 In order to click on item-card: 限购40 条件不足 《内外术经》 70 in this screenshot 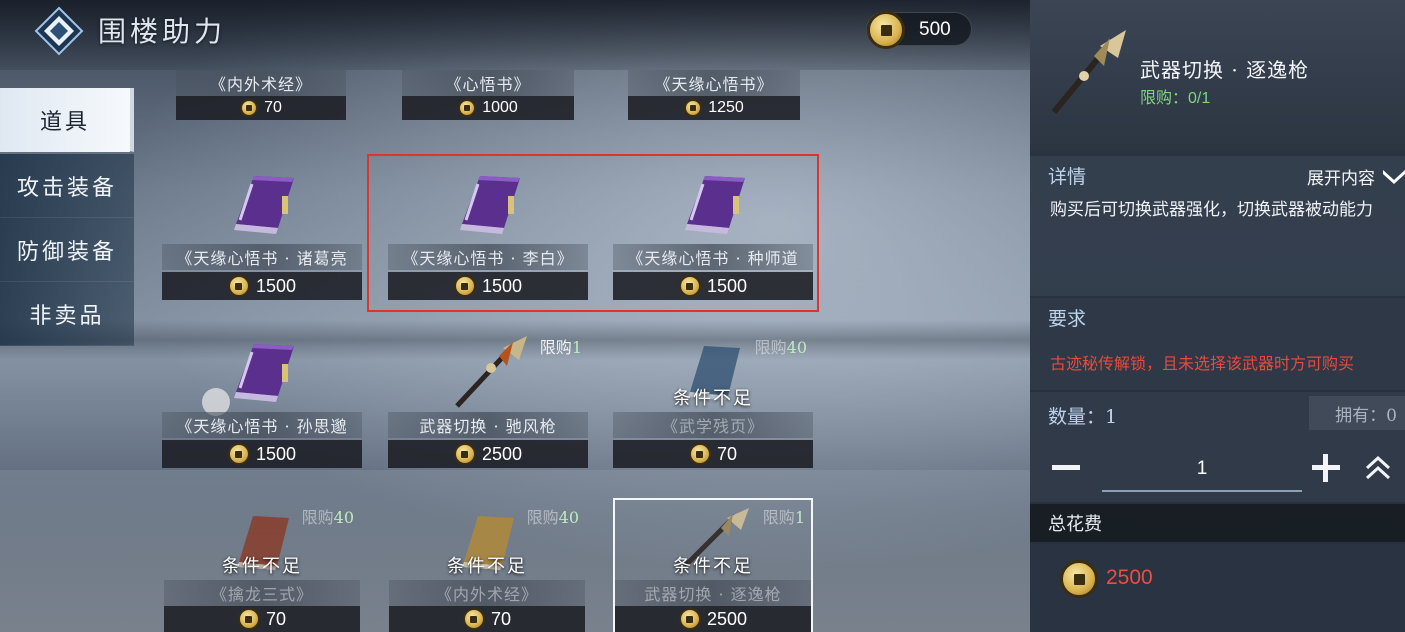, I will do `click(487, 566)`.